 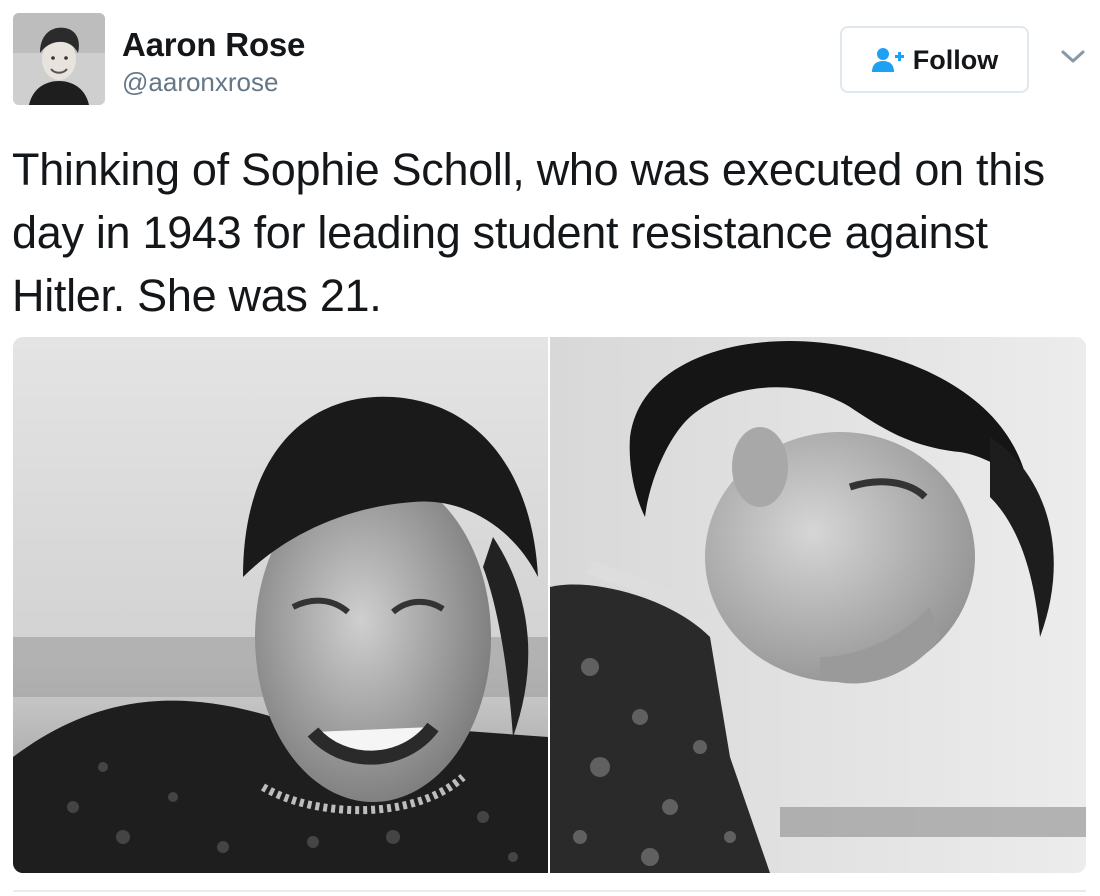 I want to click on tweet-divider, so click(x=549, y=891).